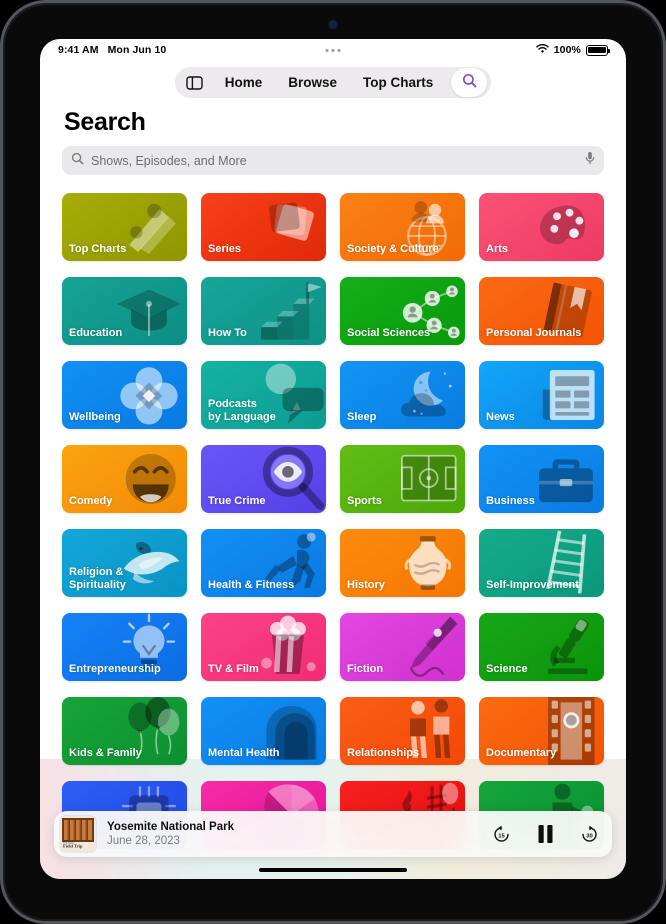  What do you see at coordinates (263, 311) in the screenshot?
I see `category-tile: How To` at bounding box center [263, 311].